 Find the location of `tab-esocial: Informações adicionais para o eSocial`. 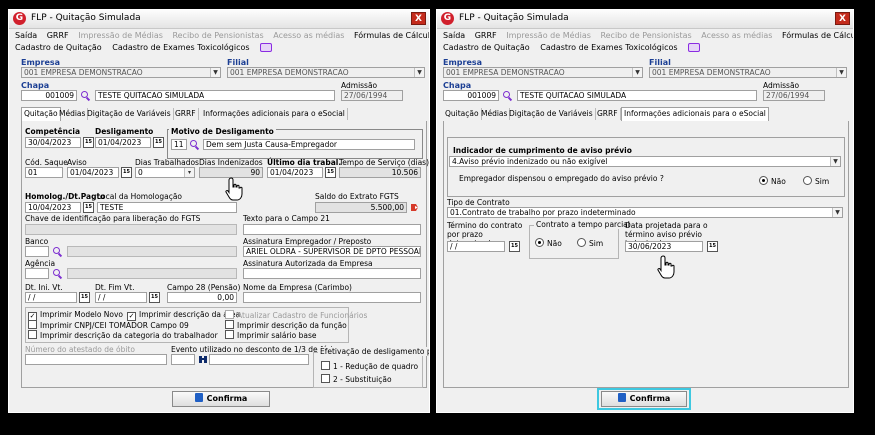

tab-esocial: Informações adicionais para o eSocial is located at coordinates (274, 114).